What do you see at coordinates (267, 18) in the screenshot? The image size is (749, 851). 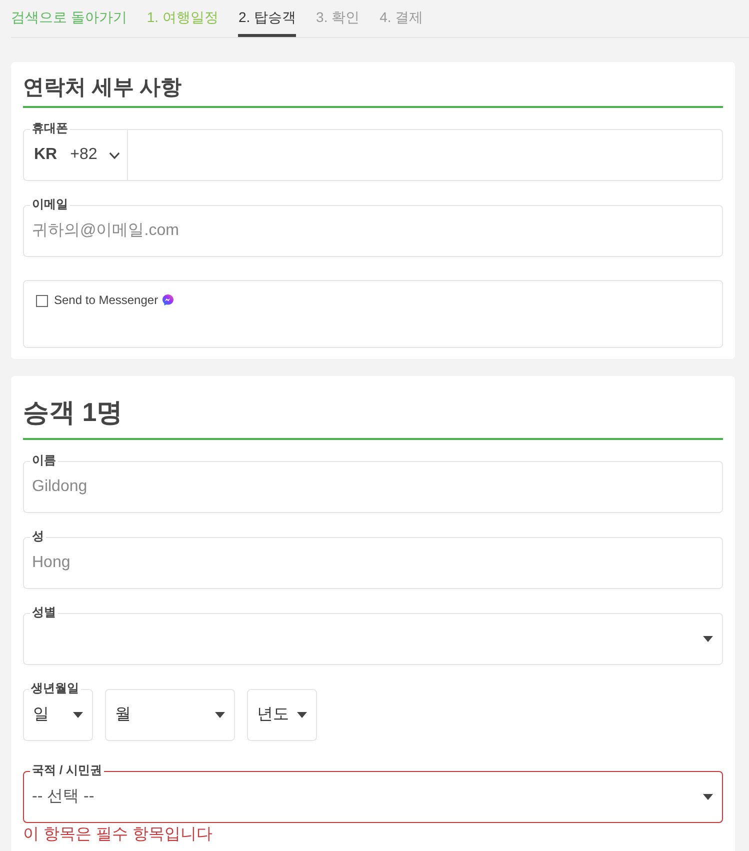 I see `step-tab: 2. 탑승객` at bounding box center [267, 18].